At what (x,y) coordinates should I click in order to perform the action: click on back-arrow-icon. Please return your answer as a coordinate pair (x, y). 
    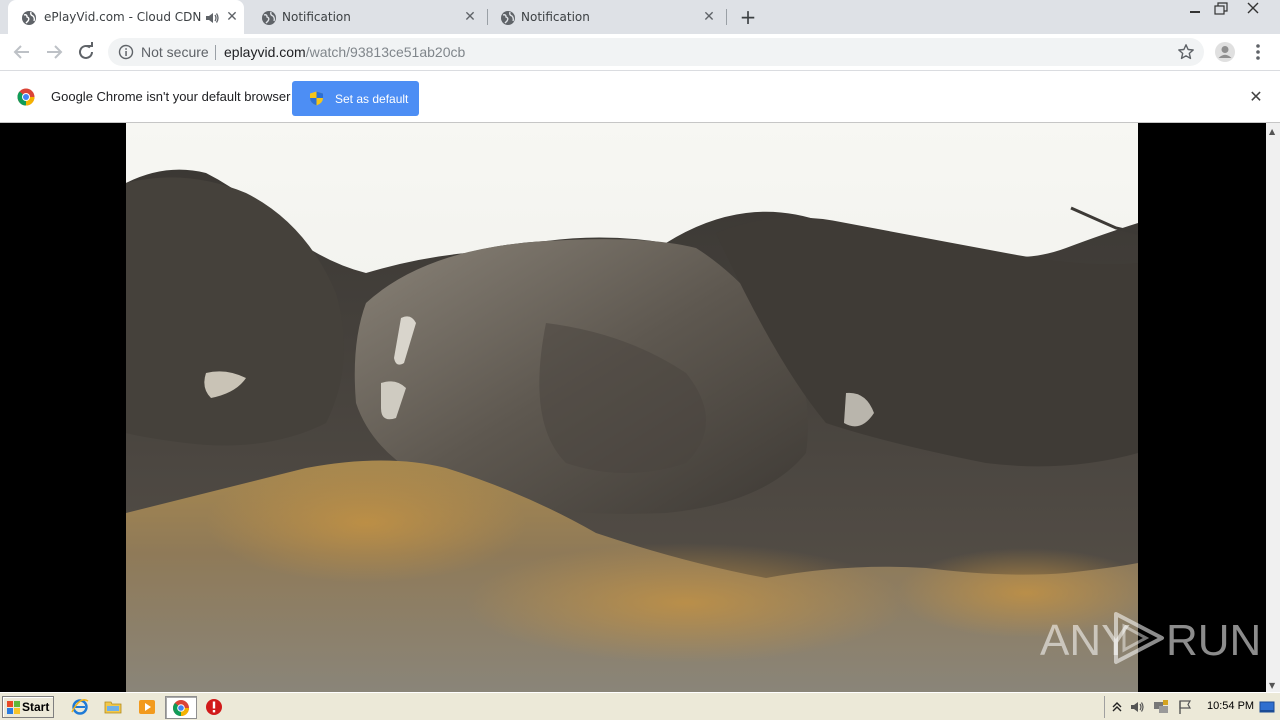
    Looking at the image, I should click on (22, 52).